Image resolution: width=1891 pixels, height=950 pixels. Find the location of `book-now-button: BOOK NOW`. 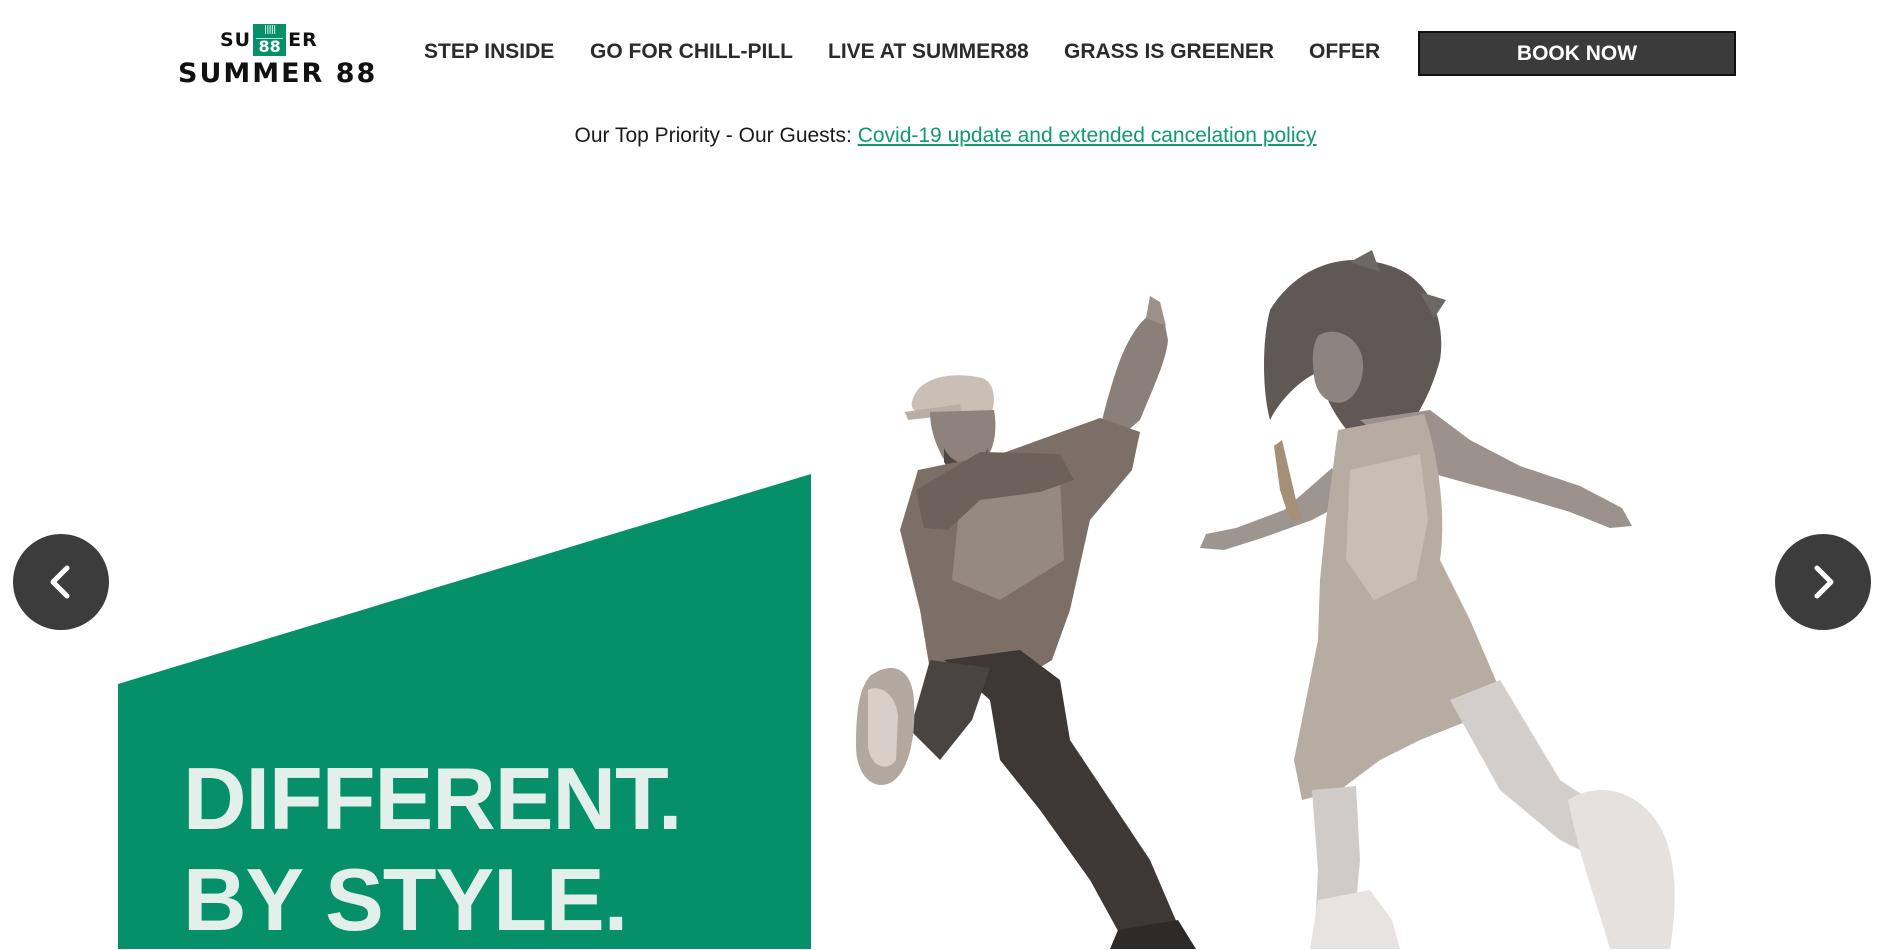

book-now-button: BOOK NOW is located at coordinates (1577, 53).